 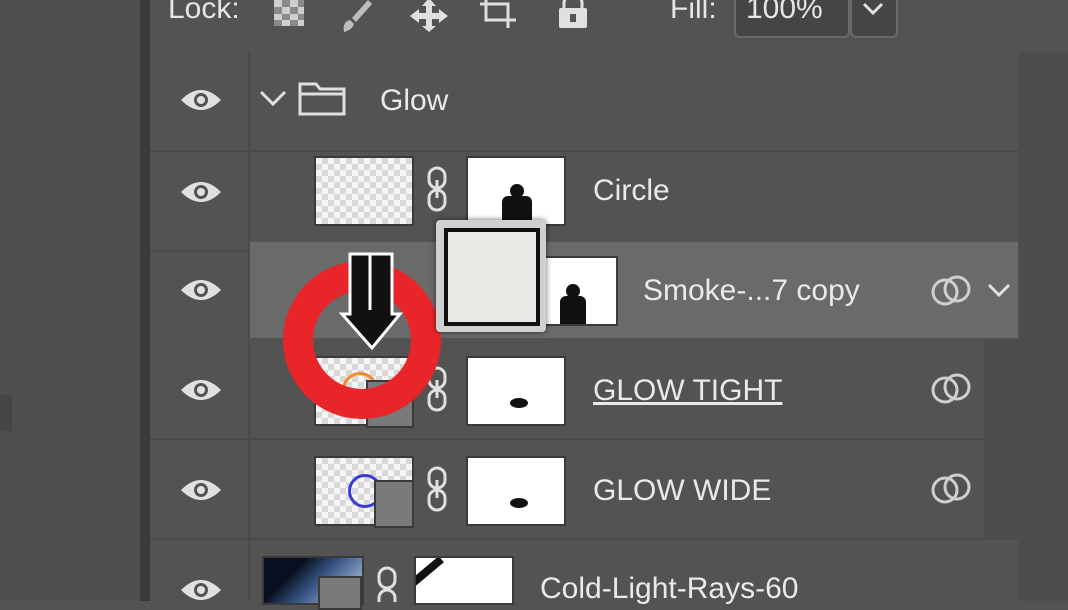 What do you see at coordinates (874, 19) in the screenshot?
I see `fill-dropdown-button` at bounding box center [874, 19].